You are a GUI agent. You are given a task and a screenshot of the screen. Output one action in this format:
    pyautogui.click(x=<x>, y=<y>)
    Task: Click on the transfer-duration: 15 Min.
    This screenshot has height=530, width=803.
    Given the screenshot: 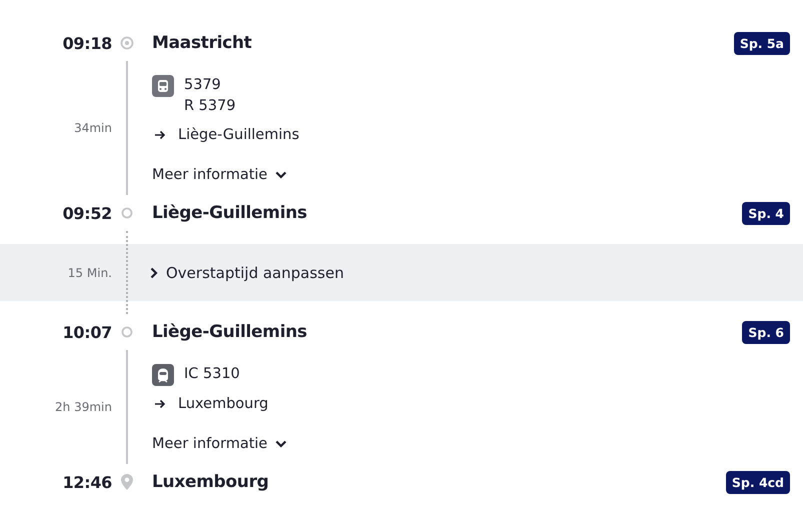 What is the action you would take?
    pyautogui.click(x=89, y=273)
    